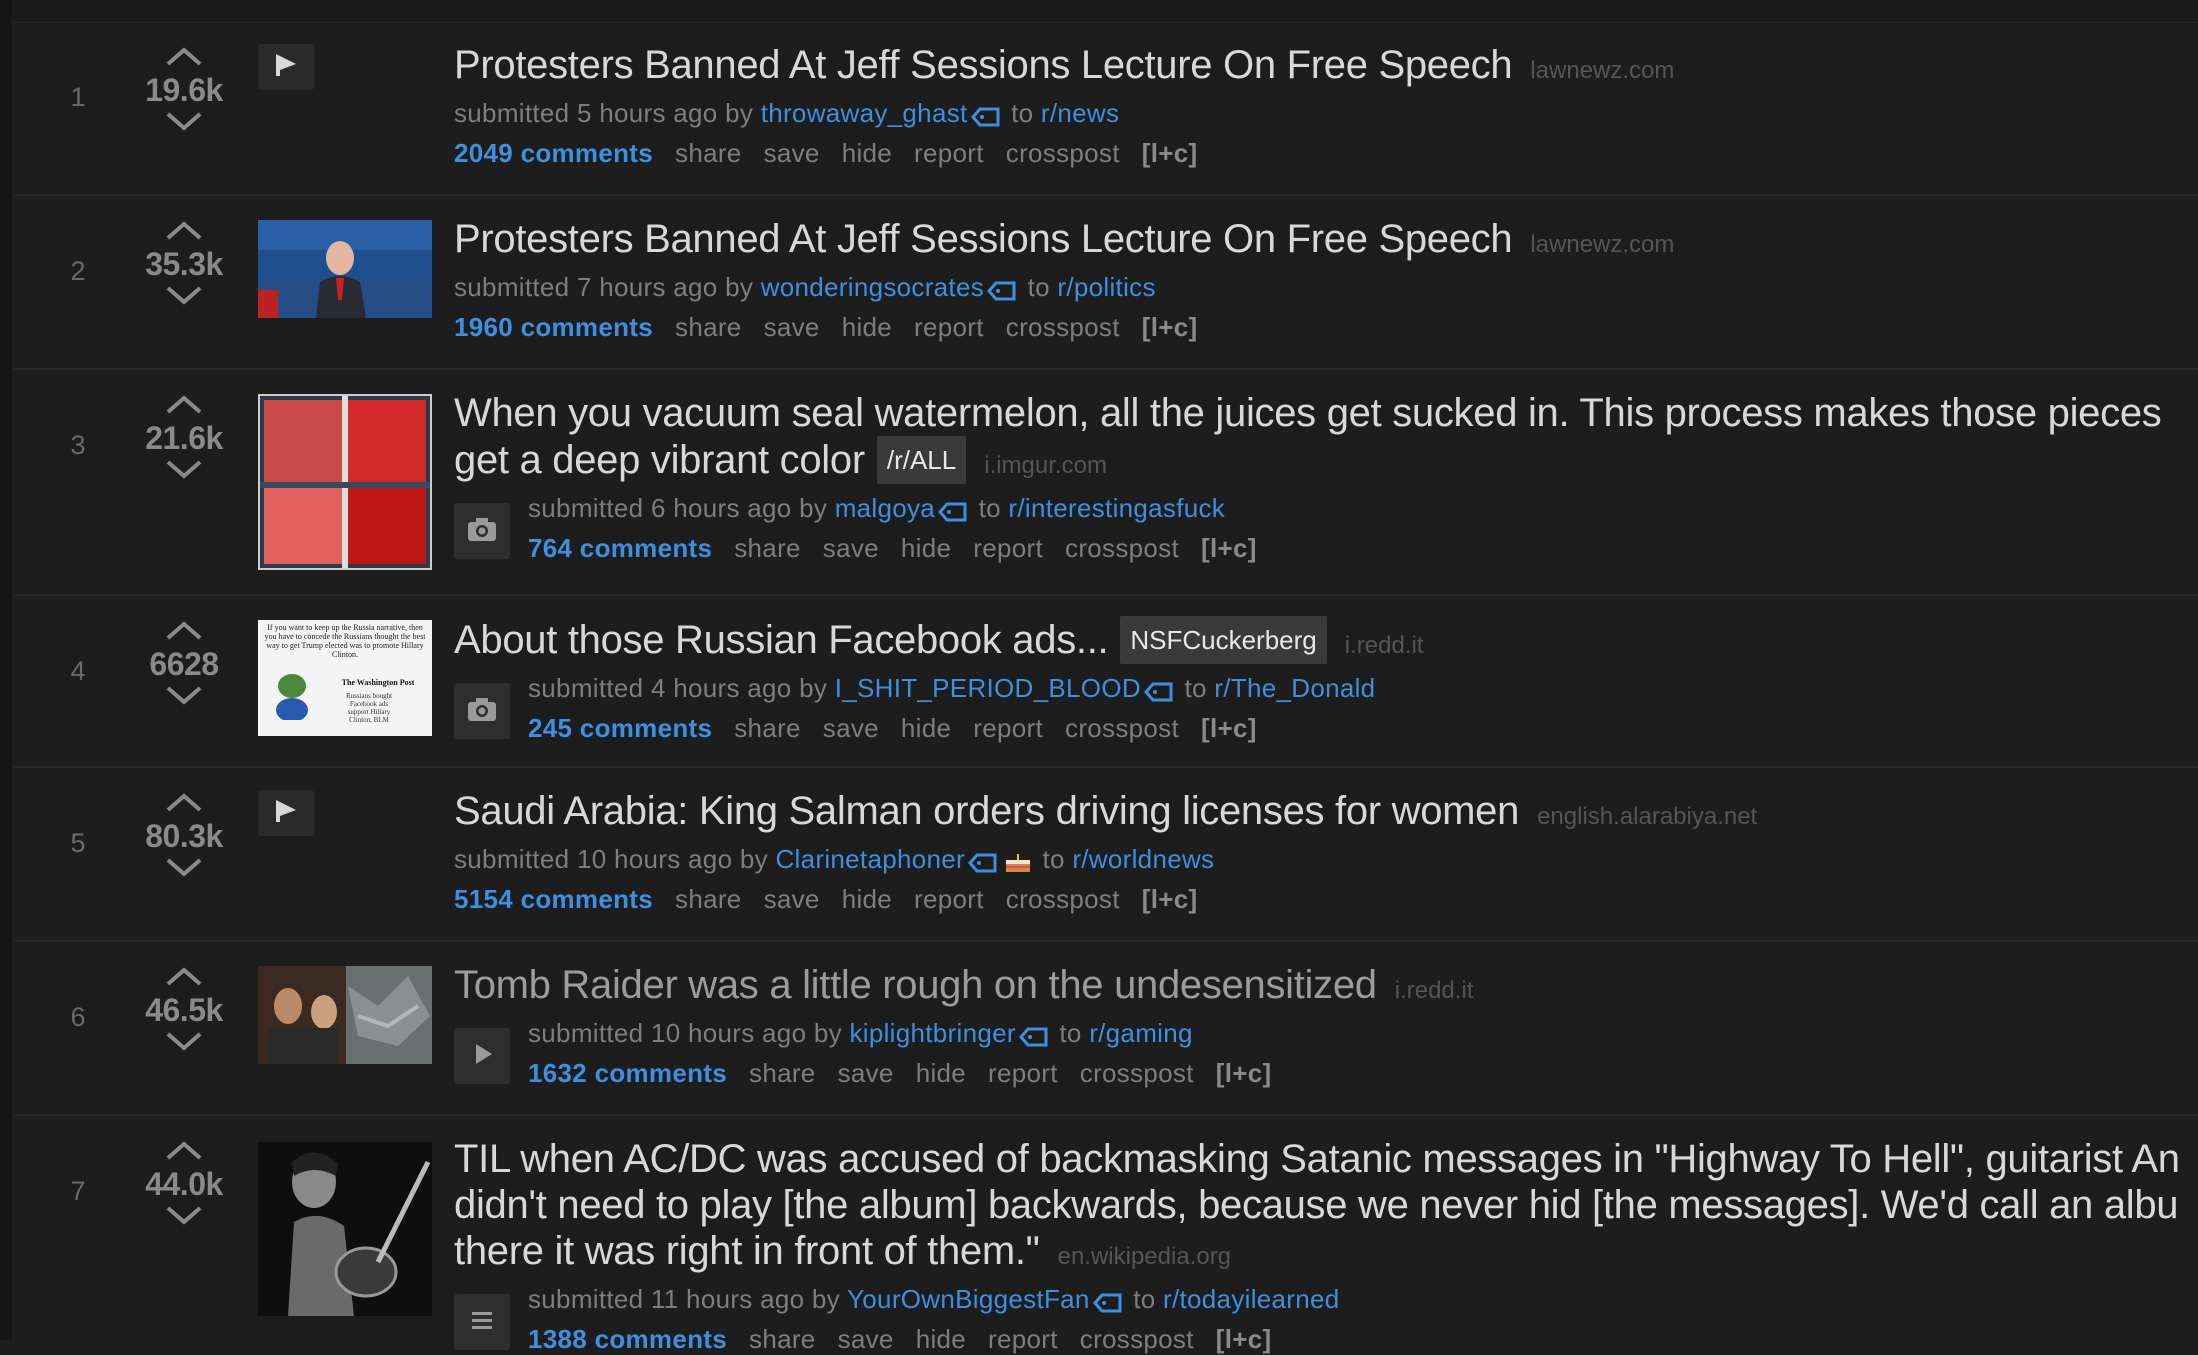 The width and height of the screenshot is (2198, 1355). Describe the element at coordinates (553, 153) in the screenshot. I see `comments-link: 2049 comments` at that location.